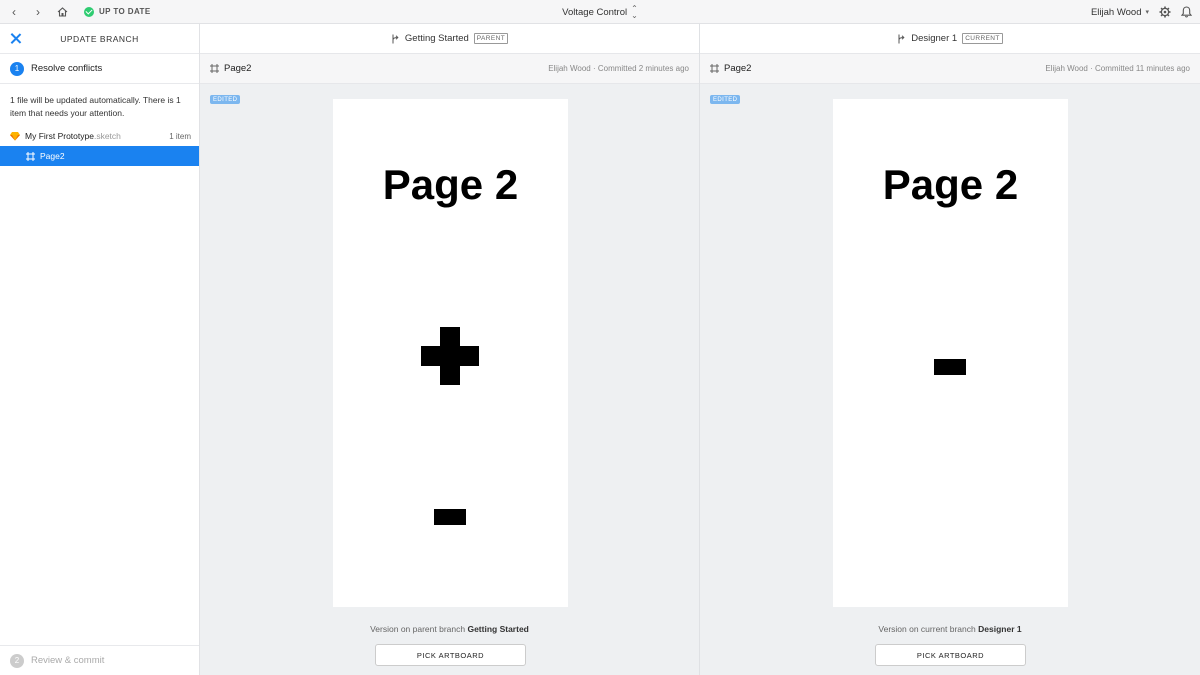  I want to click on step-review-commit: 2 Review & commit, so click(99, 660).